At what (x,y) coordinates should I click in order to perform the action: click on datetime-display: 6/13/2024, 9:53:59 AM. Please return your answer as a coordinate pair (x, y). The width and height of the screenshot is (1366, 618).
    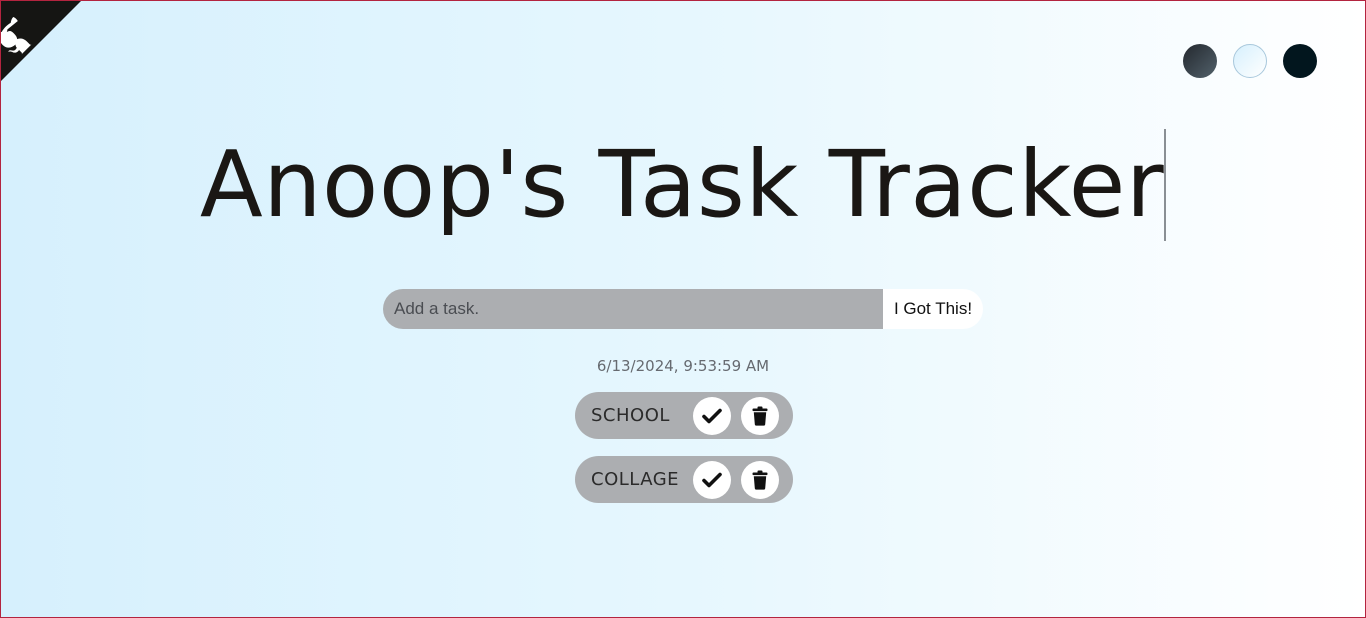
    Looking at the image, I should click on (683, 366).